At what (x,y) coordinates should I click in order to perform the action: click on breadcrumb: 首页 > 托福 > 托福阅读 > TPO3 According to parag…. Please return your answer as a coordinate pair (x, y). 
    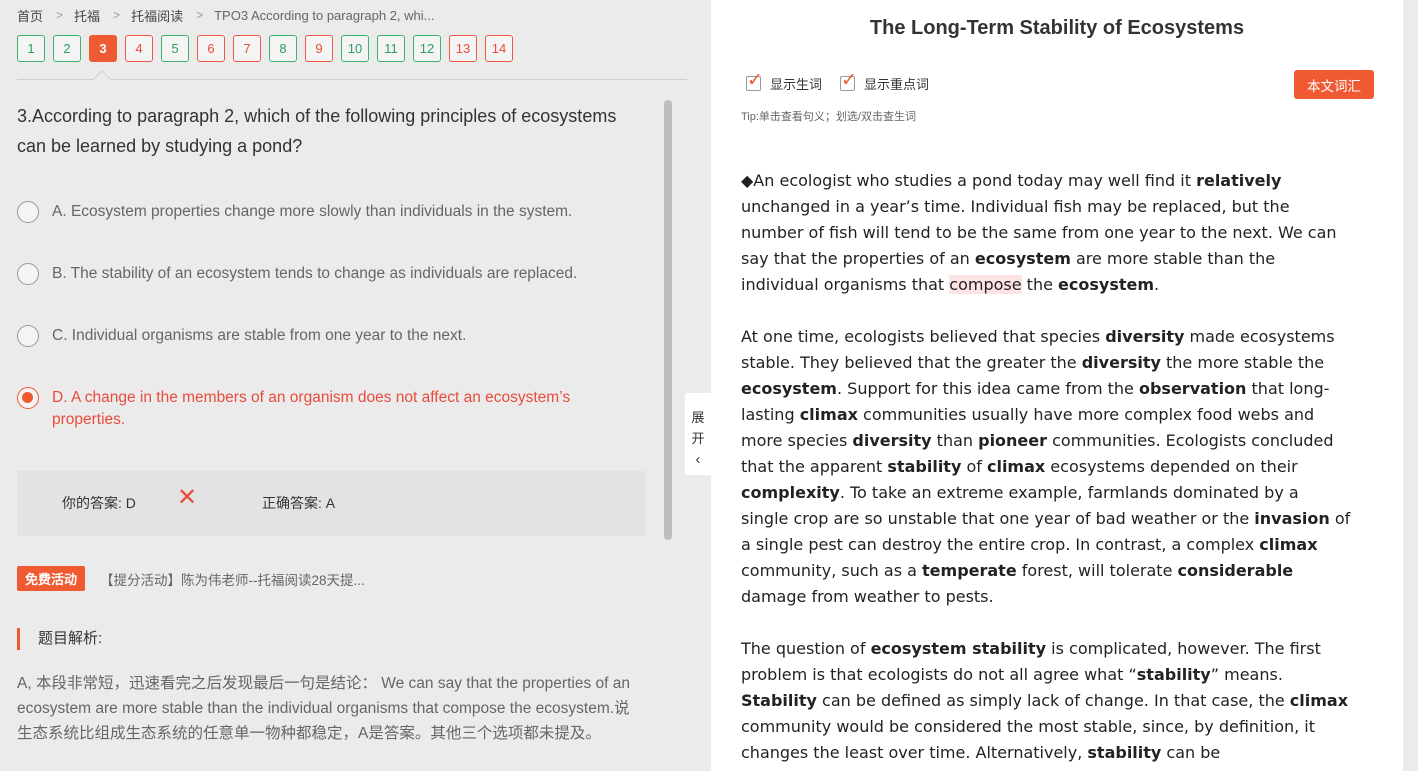
    Looking at the image, I should click on (226, 15).